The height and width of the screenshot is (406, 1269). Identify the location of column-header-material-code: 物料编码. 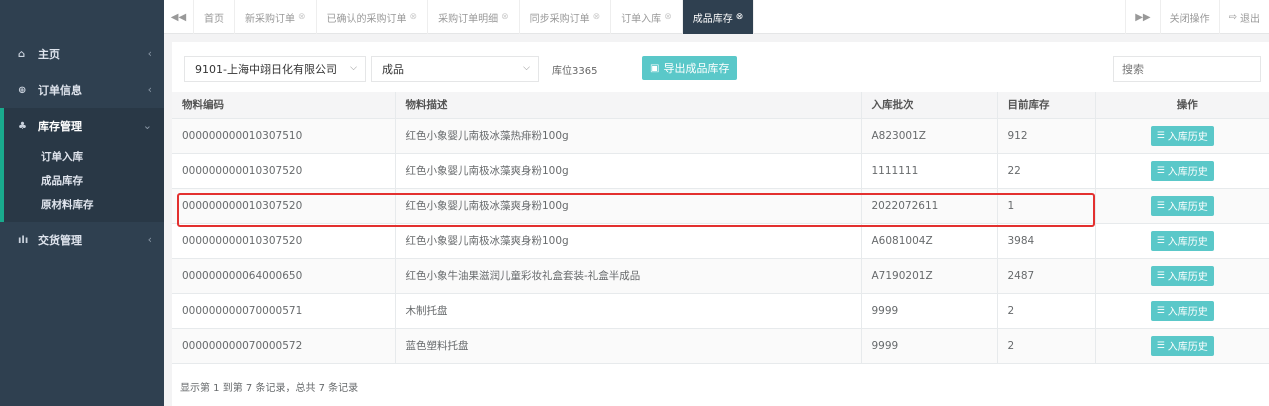
(284, 105).